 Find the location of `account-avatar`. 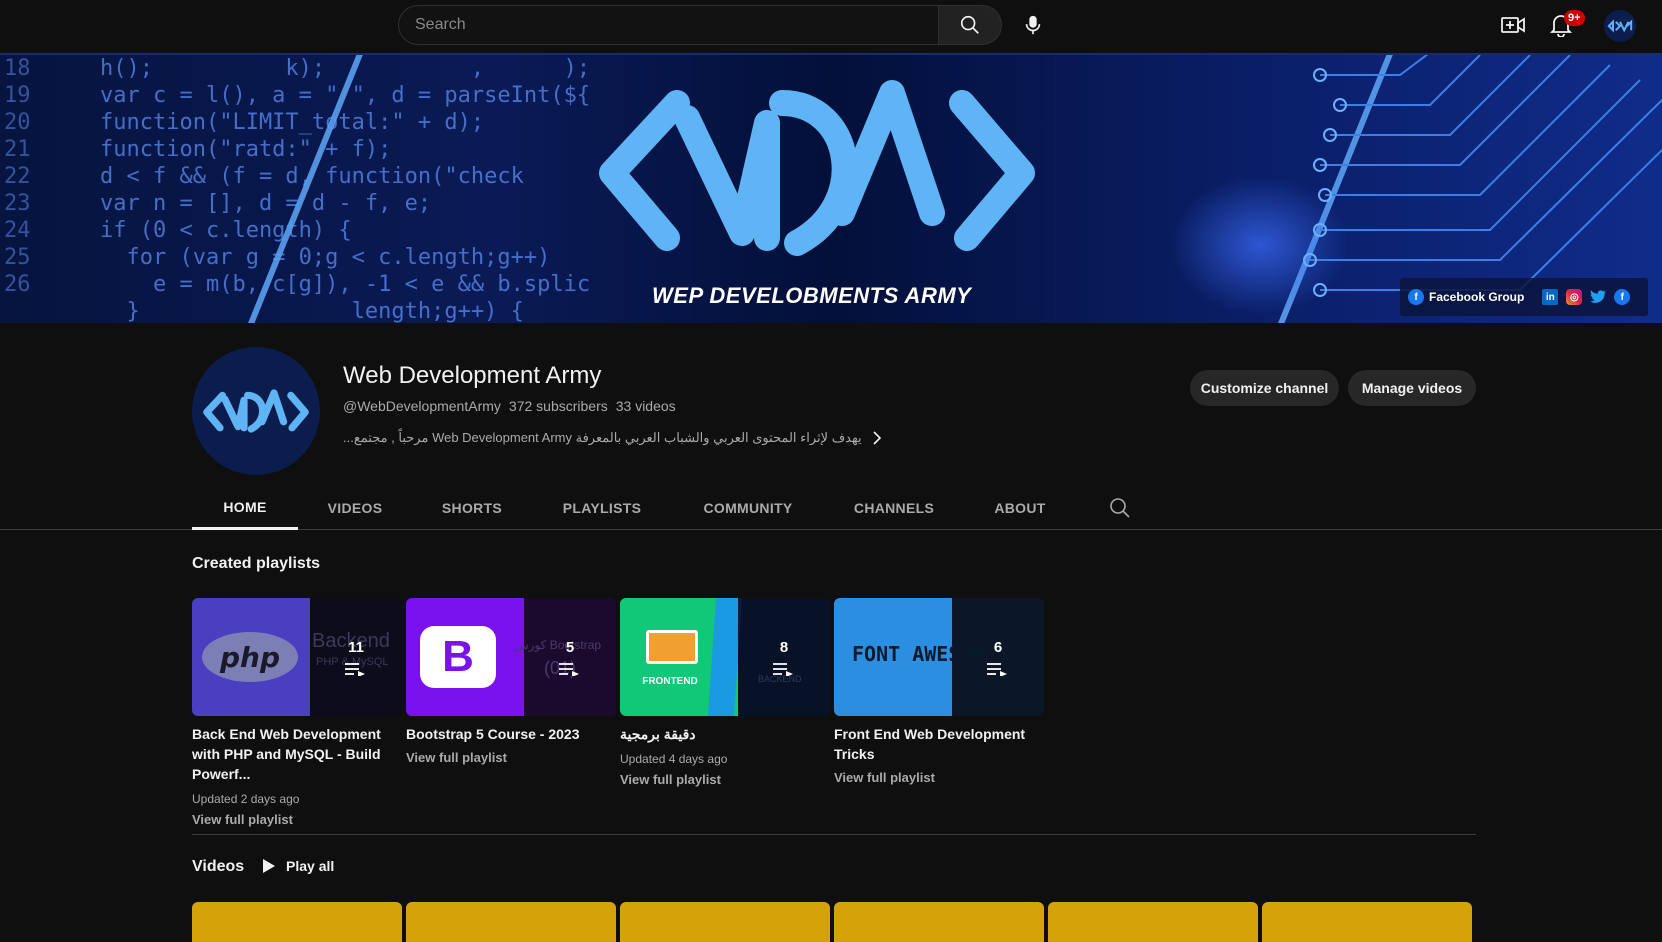

account-avatar is located at coordinates (1620, 26).